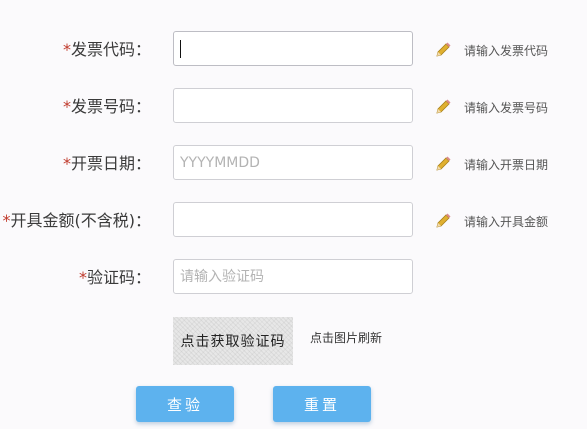  I want to click on captcha-image-text: 点击获取验证码, so click(233, 342).